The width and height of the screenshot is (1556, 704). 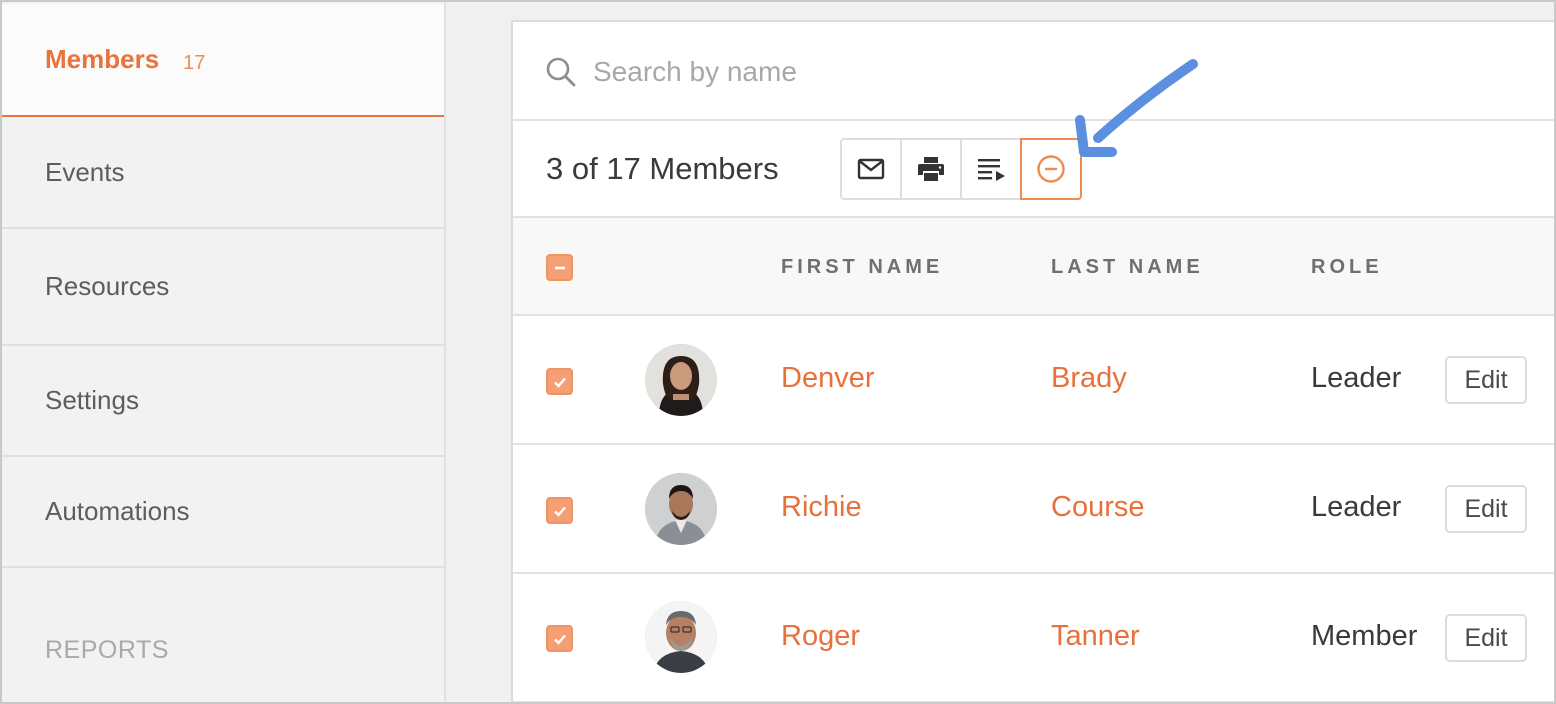 I want to click on table-row: Denver Brady Leader Edit, so click(x=1034, y=380).